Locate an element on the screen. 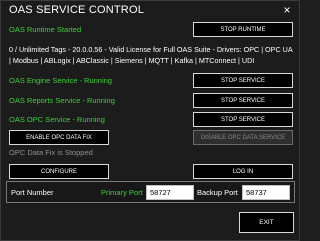  opc-data-fix-status: OPC Data Fix is Stopped is located at coordinates (51, 152).